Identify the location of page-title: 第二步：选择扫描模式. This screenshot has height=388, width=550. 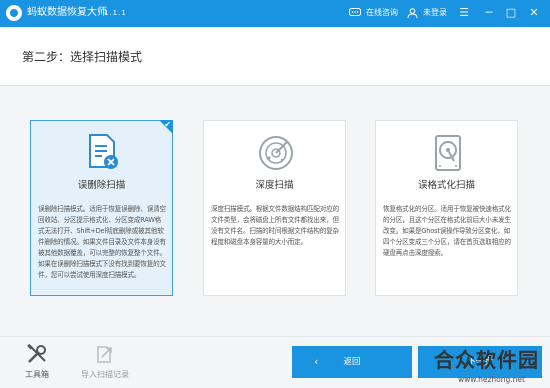
(82, 57).